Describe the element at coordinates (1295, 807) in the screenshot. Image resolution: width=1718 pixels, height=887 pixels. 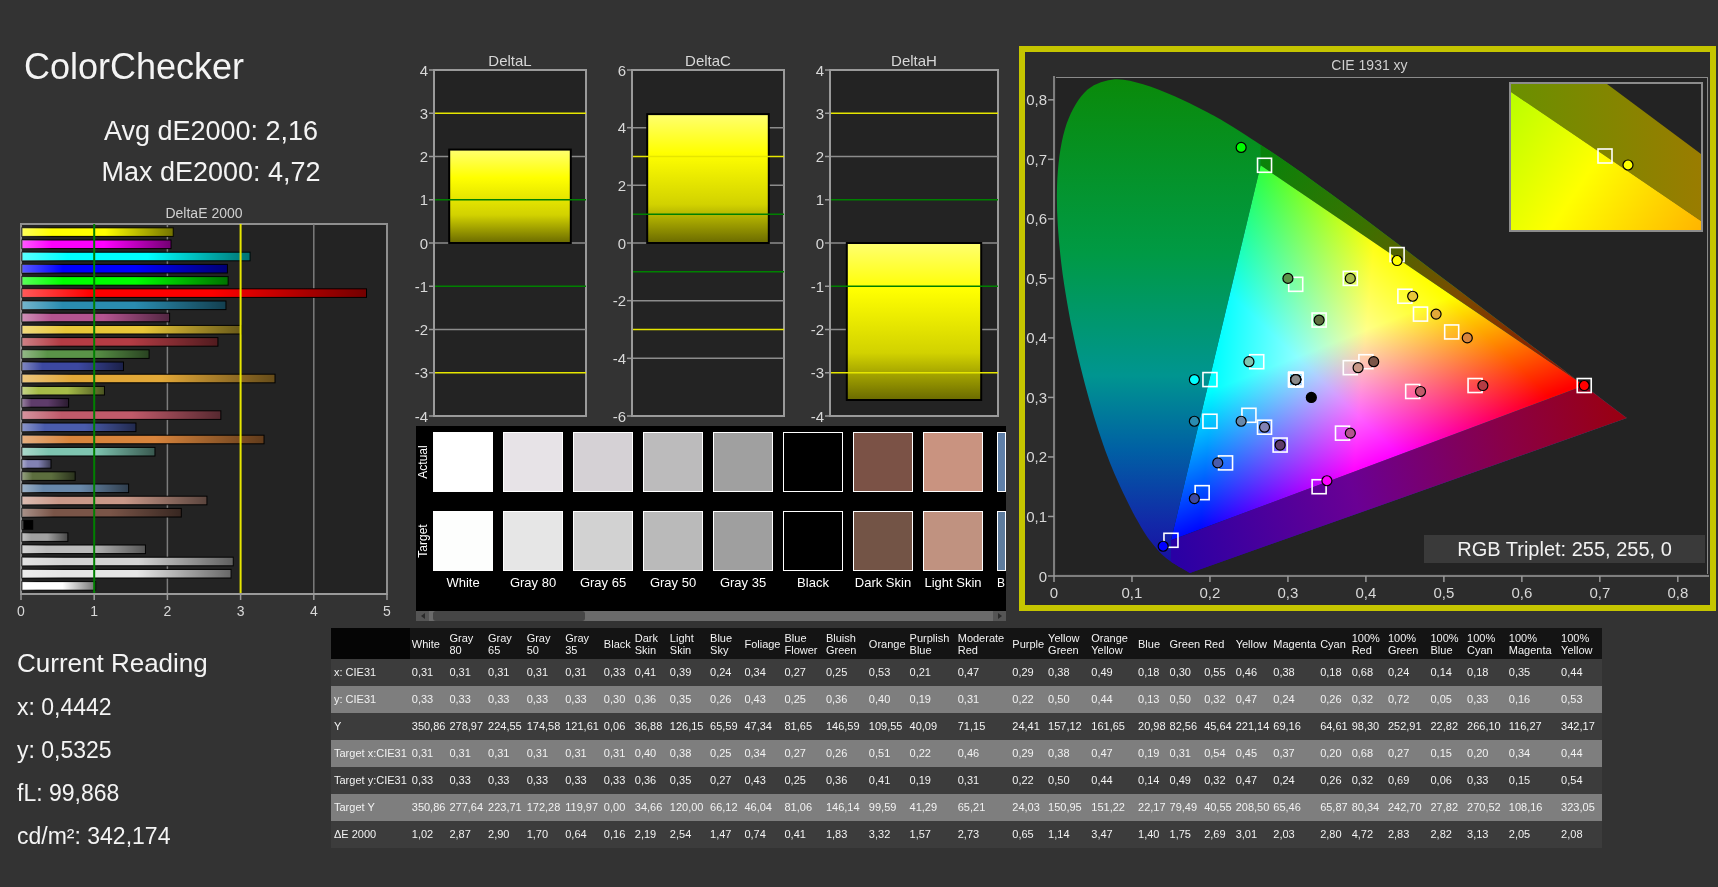
I see `table-cell: 65,46` at that location.